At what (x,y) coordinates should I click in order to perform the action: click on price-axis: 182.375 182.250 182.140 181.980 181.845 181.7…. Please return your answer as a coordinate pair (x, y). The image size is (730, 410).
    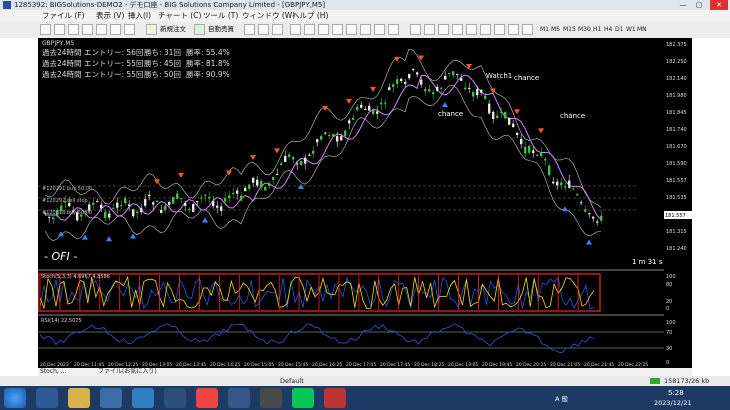
    Looking at the image, I should click on (678, 203).